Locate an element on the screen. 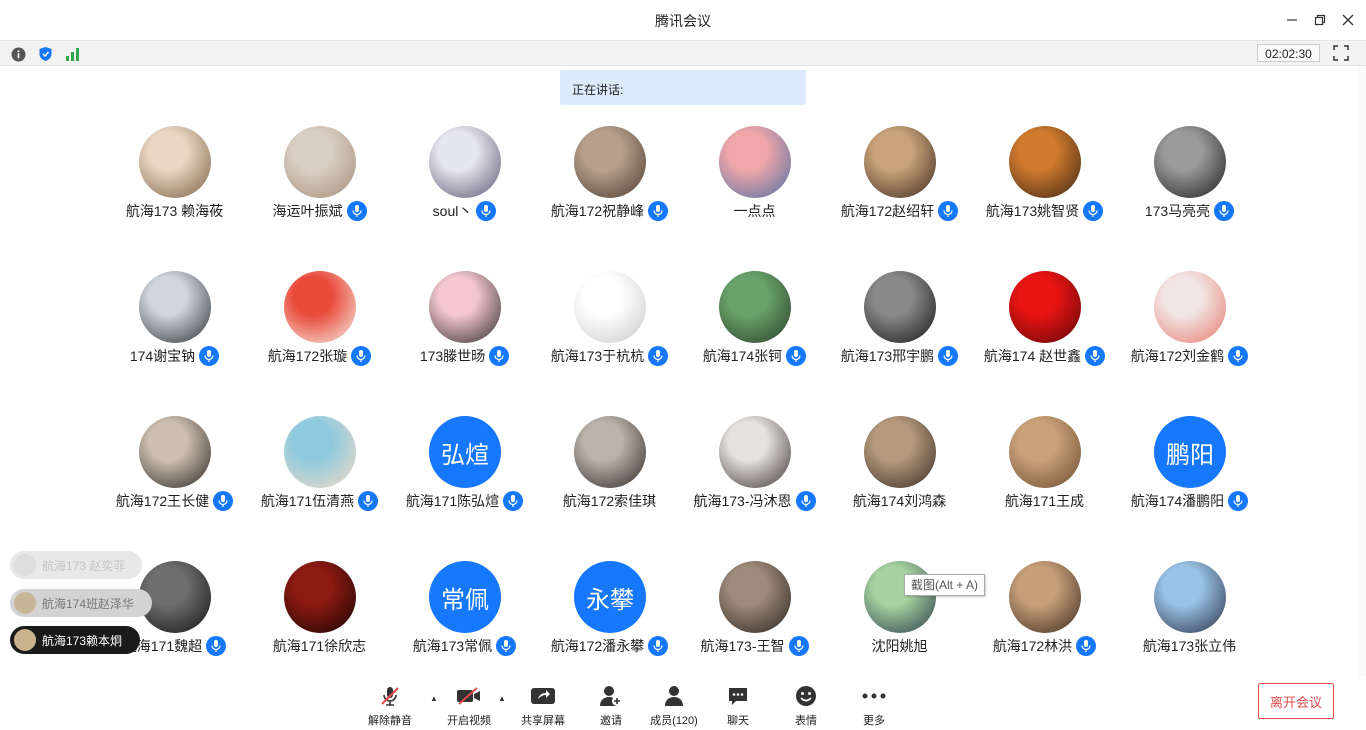 This screenshot has width=1366, height=730. participant-name-row: 航海173于杭杭 is located at coordinates (609, 356).